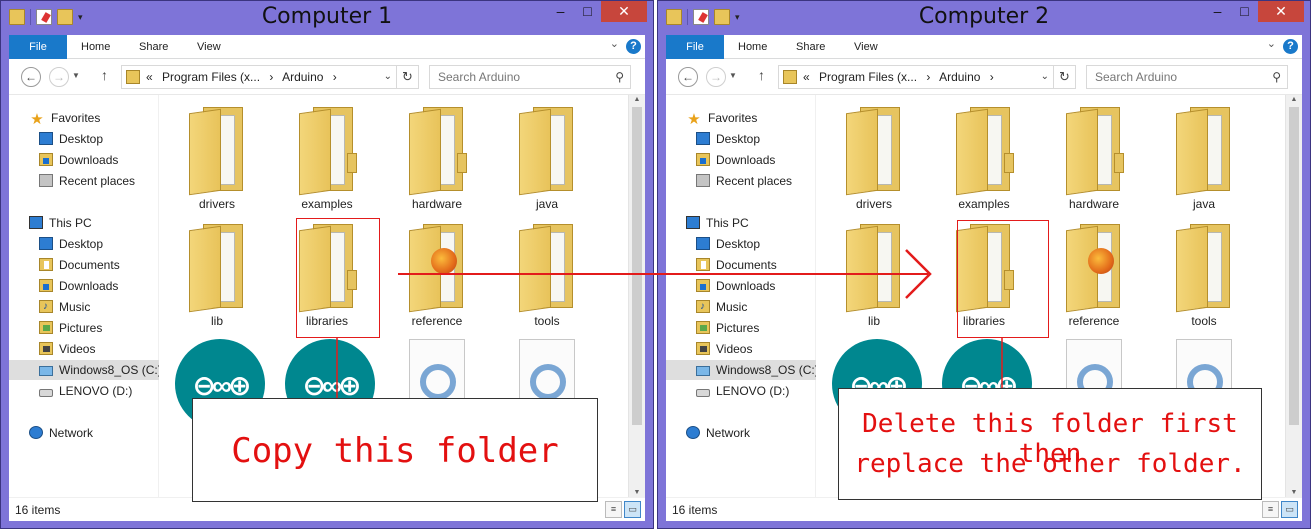  What do you see at coordinates (327, 18) in the screenshot?
I see `title-bar: ▾ Computer 1 – □ ✕` at bounding box center [327, 18].